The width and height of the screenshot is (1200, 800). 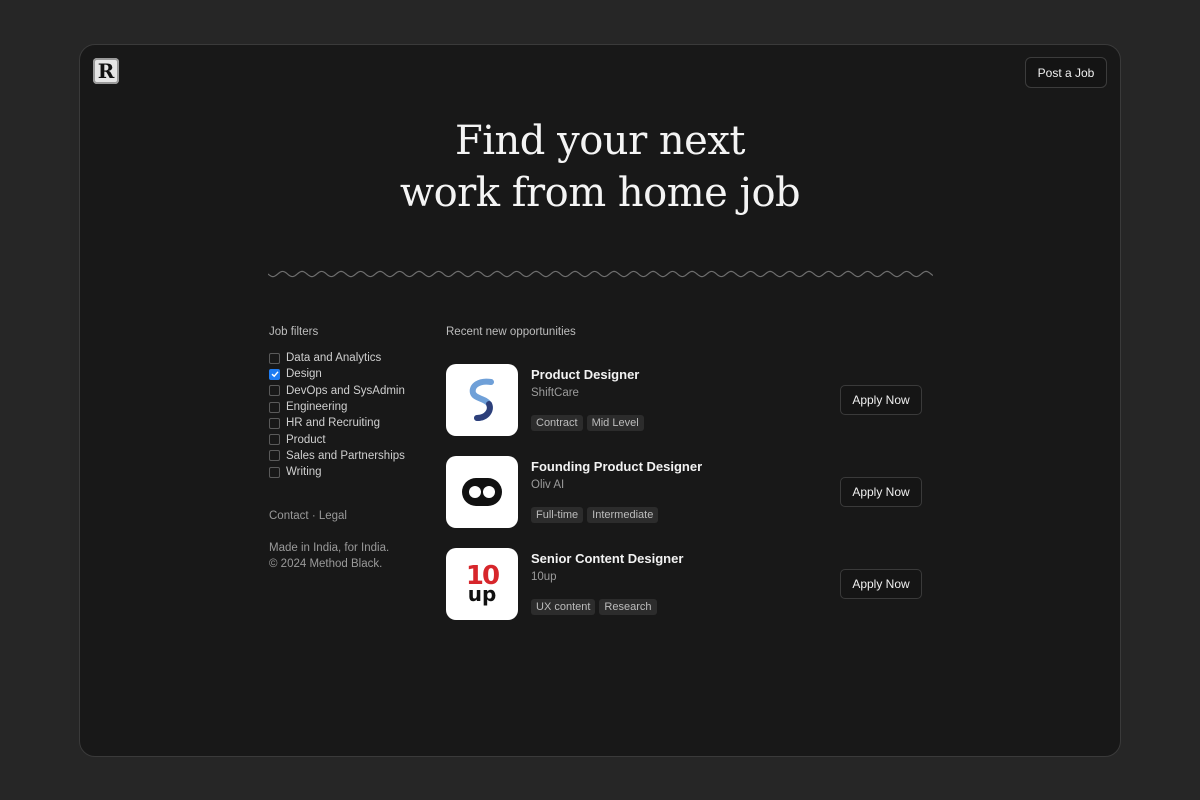 What do you see at coordinates (1066, 72) in the screenshot?
I see `post-job-button: Post a Job` at bounding box center [1066, 72].